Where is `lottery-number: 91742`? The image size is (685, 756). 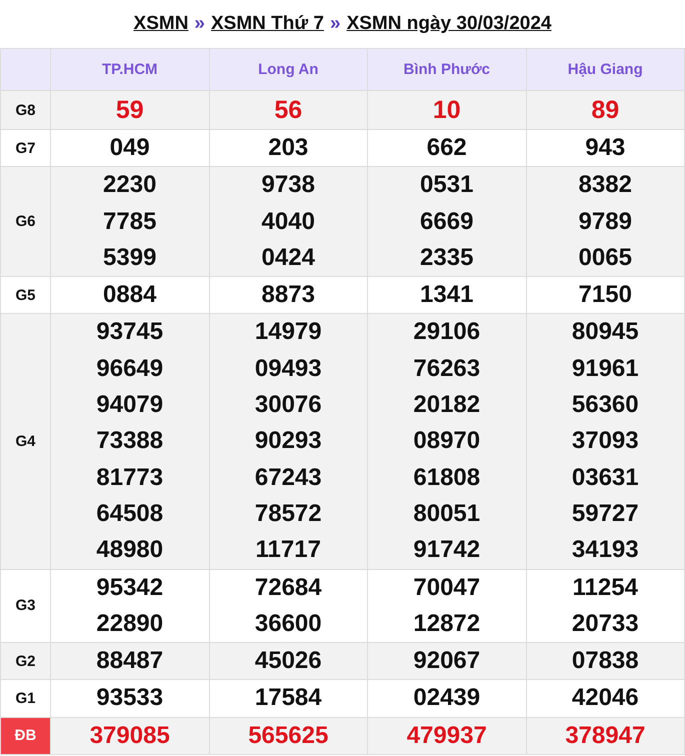
lottery-number: 91742 is located at coordinates (447, 550).